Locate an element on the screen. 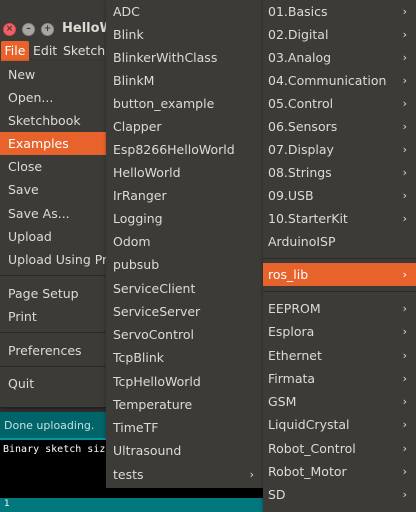 Image resolution: width=416 pixels, height=512 pixels. library-item-10-starterkit: 10.StarterKit › is located at coordinates (339, 218).